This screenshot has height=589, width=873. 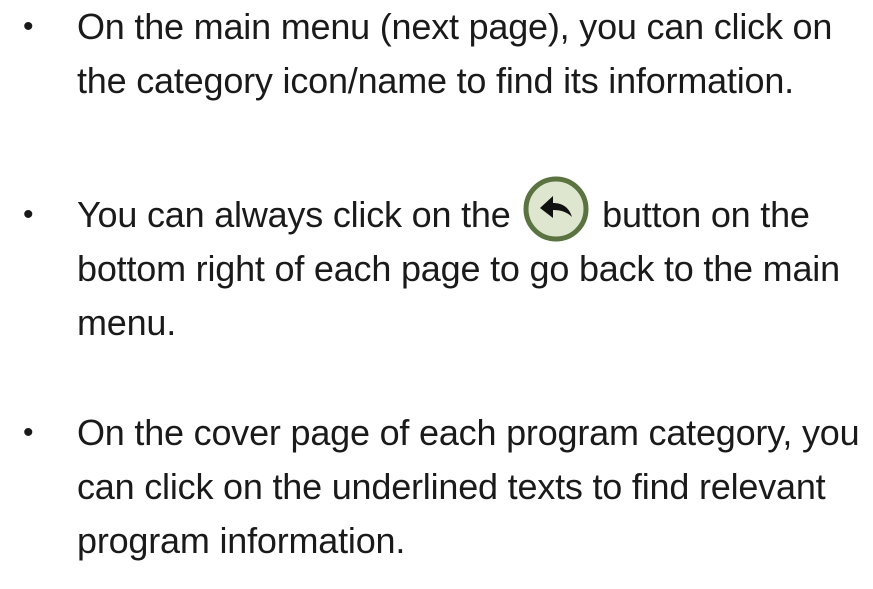 I want to click on back-arrow-icon, so click(x=556, y=209).